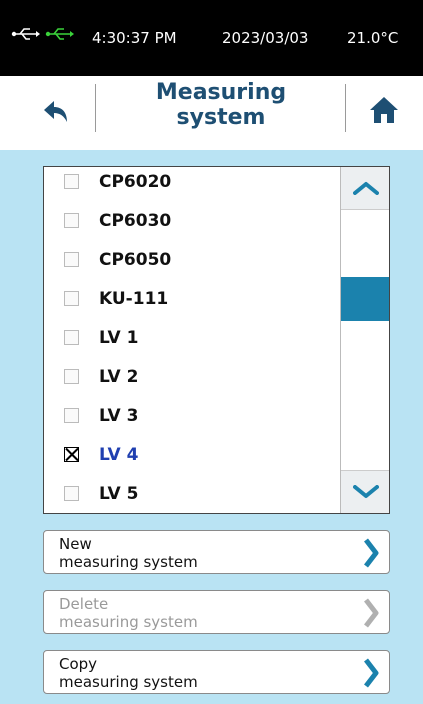 Image resolution: width=423 pixels, height=704 pixels. Describe the element at coordinates (134, 38) in the screenshot. I see `status-time: 4:30:37 PM` at that location.